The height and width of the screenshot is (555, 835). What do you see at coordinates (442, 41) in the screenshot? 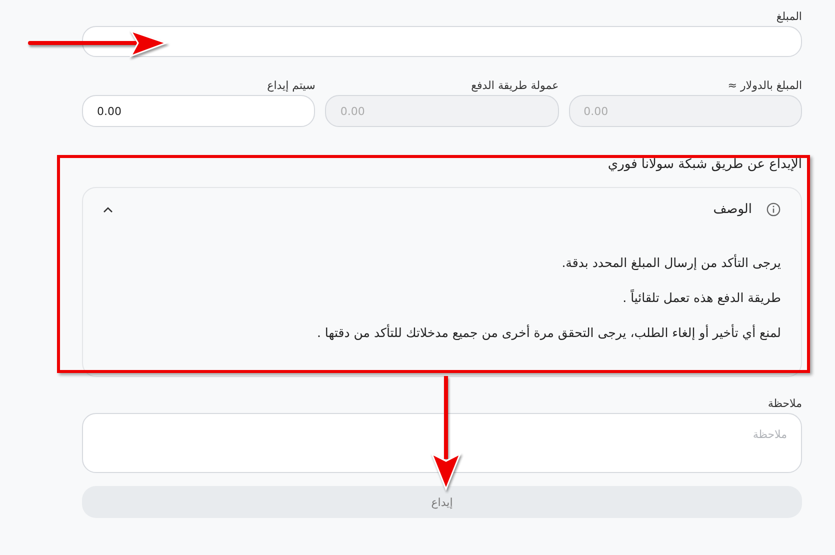
I see `amount-field` at bounding box center [442, 41].